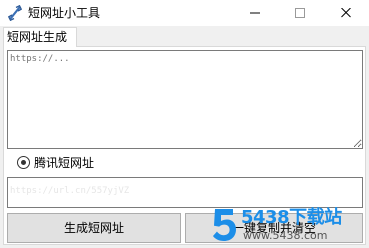 The width and height of the screenshot is (369, 248). I want to click on maximize-icon, so click(300, 13).